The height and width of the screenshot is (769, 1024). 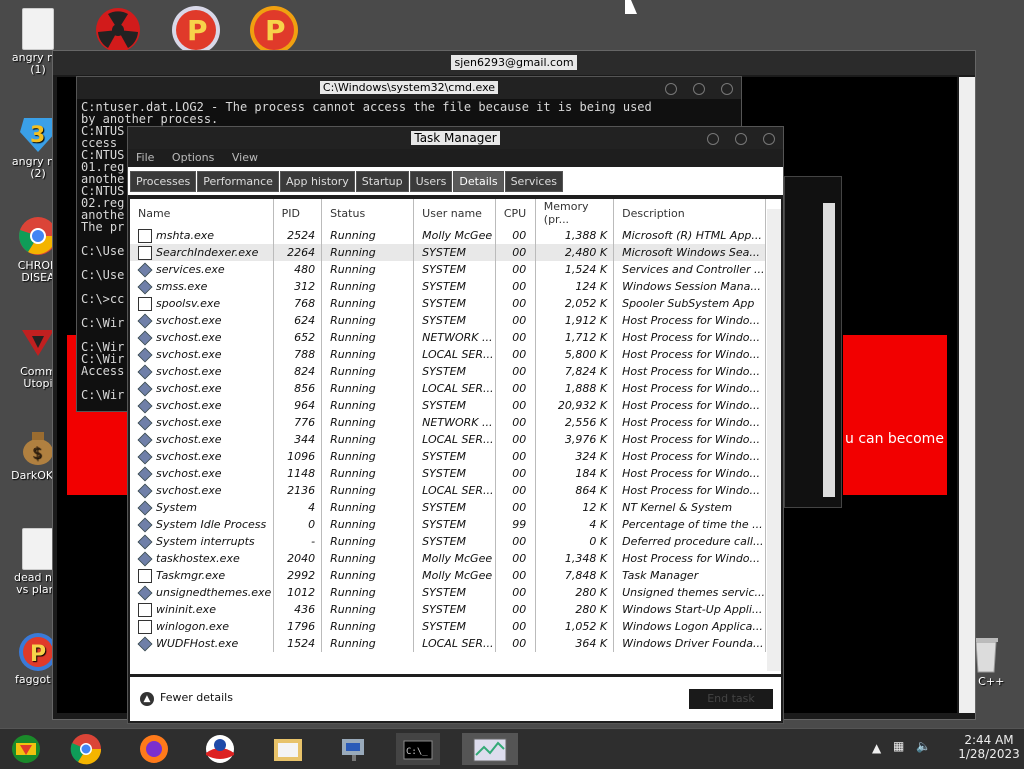 I want to click on cell-text: -, so click(x=313, y=541).